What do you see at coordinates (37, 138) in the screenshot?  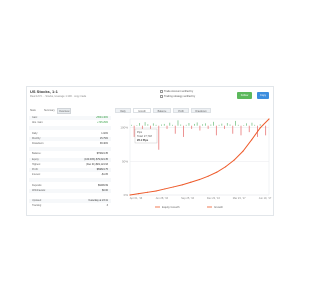 I see `stat-label: Monthly:` at bounding box center [37, 138].